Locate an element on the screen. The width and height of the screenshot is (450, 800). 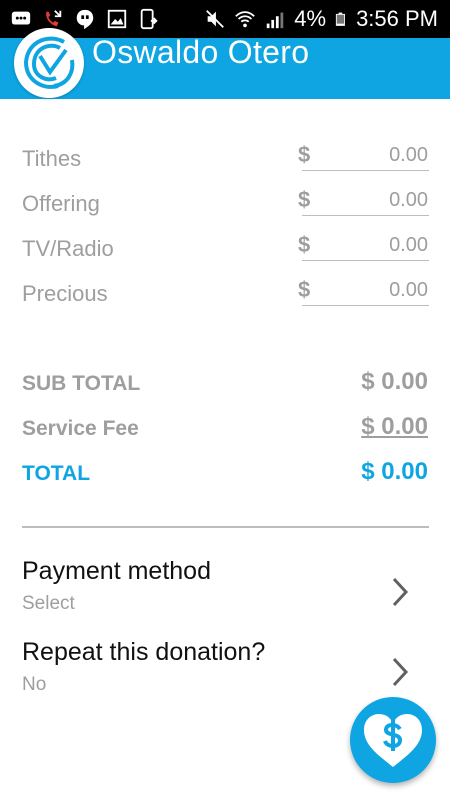
subtotal-value: $ 0.00 is located at coordinates (394, 381).